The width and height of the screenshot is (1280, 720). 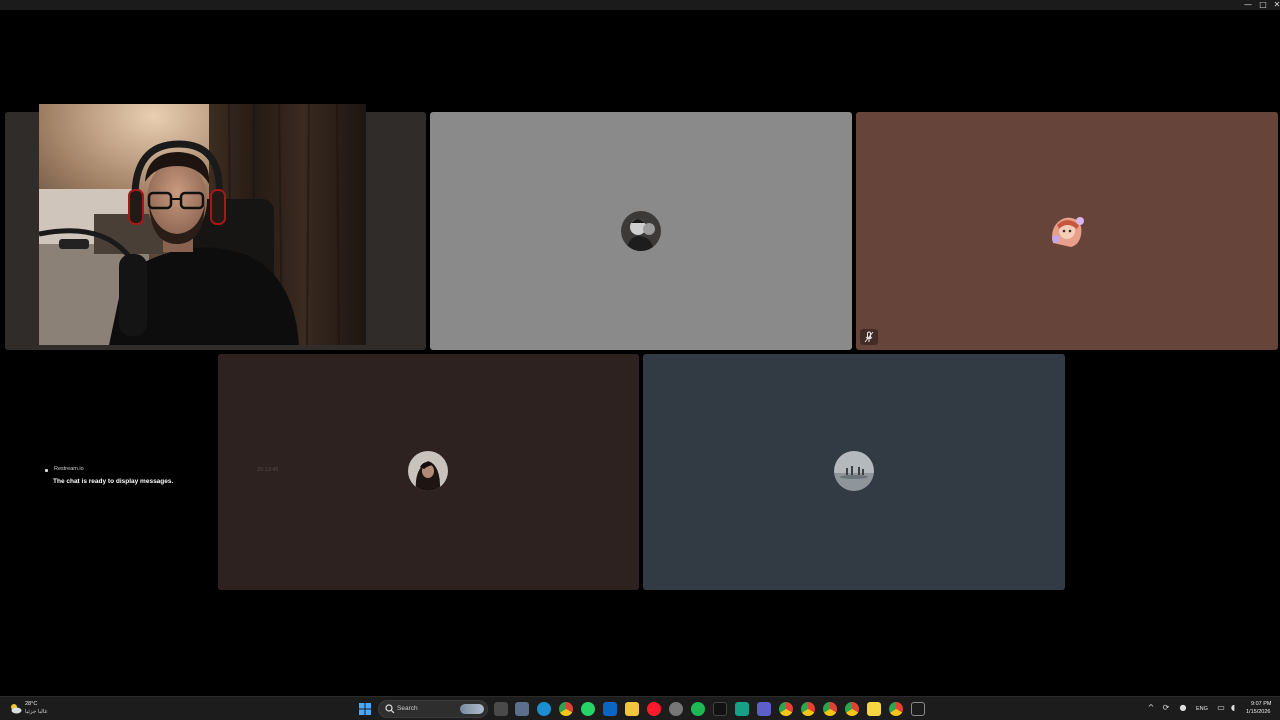 What do you see at coordinates (1261, 704) in the screenshot?
I see `clock-time: 9:07 PM` at bounding box center [1261, 704].